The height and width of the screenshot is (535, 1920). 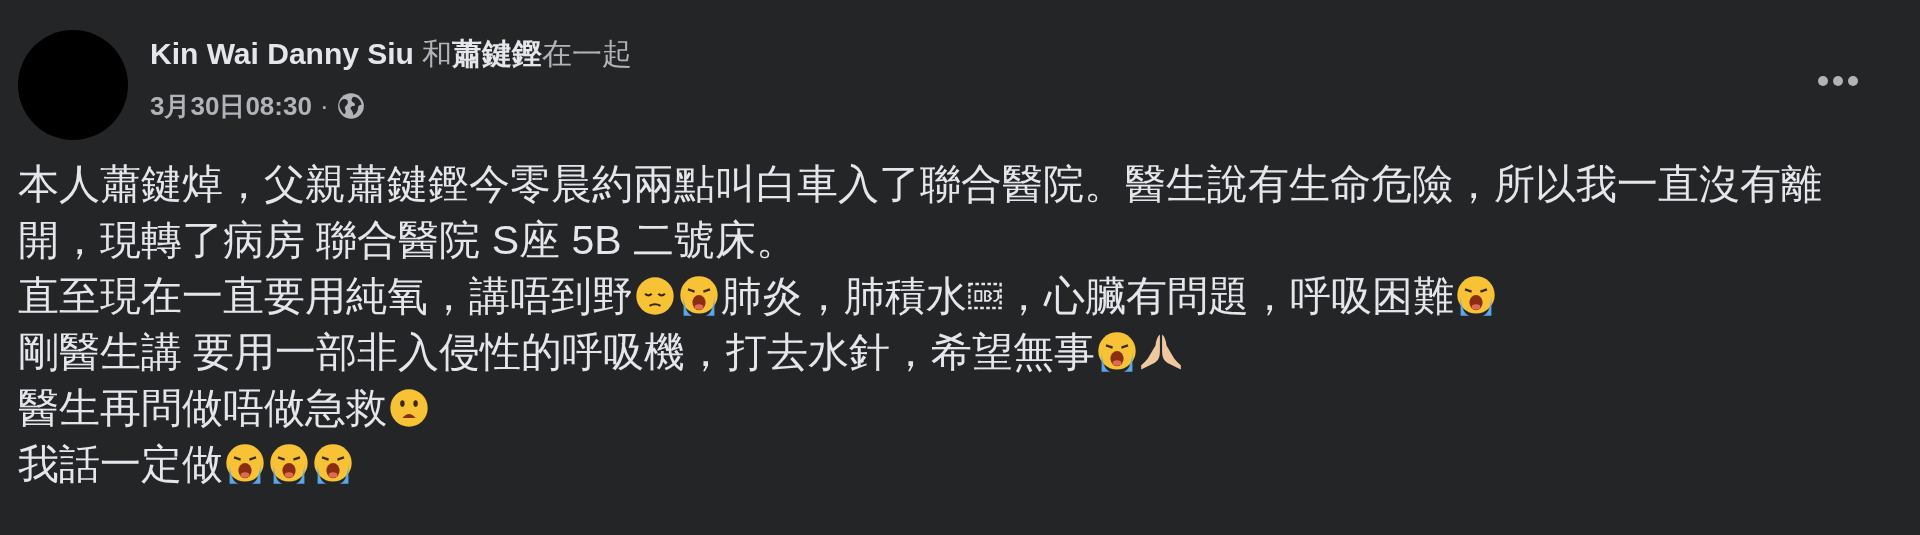 What do you see at coordinates (409, 408) in the screenshot?
I see `frowning-face-icon` at bounding box center [409, 408].